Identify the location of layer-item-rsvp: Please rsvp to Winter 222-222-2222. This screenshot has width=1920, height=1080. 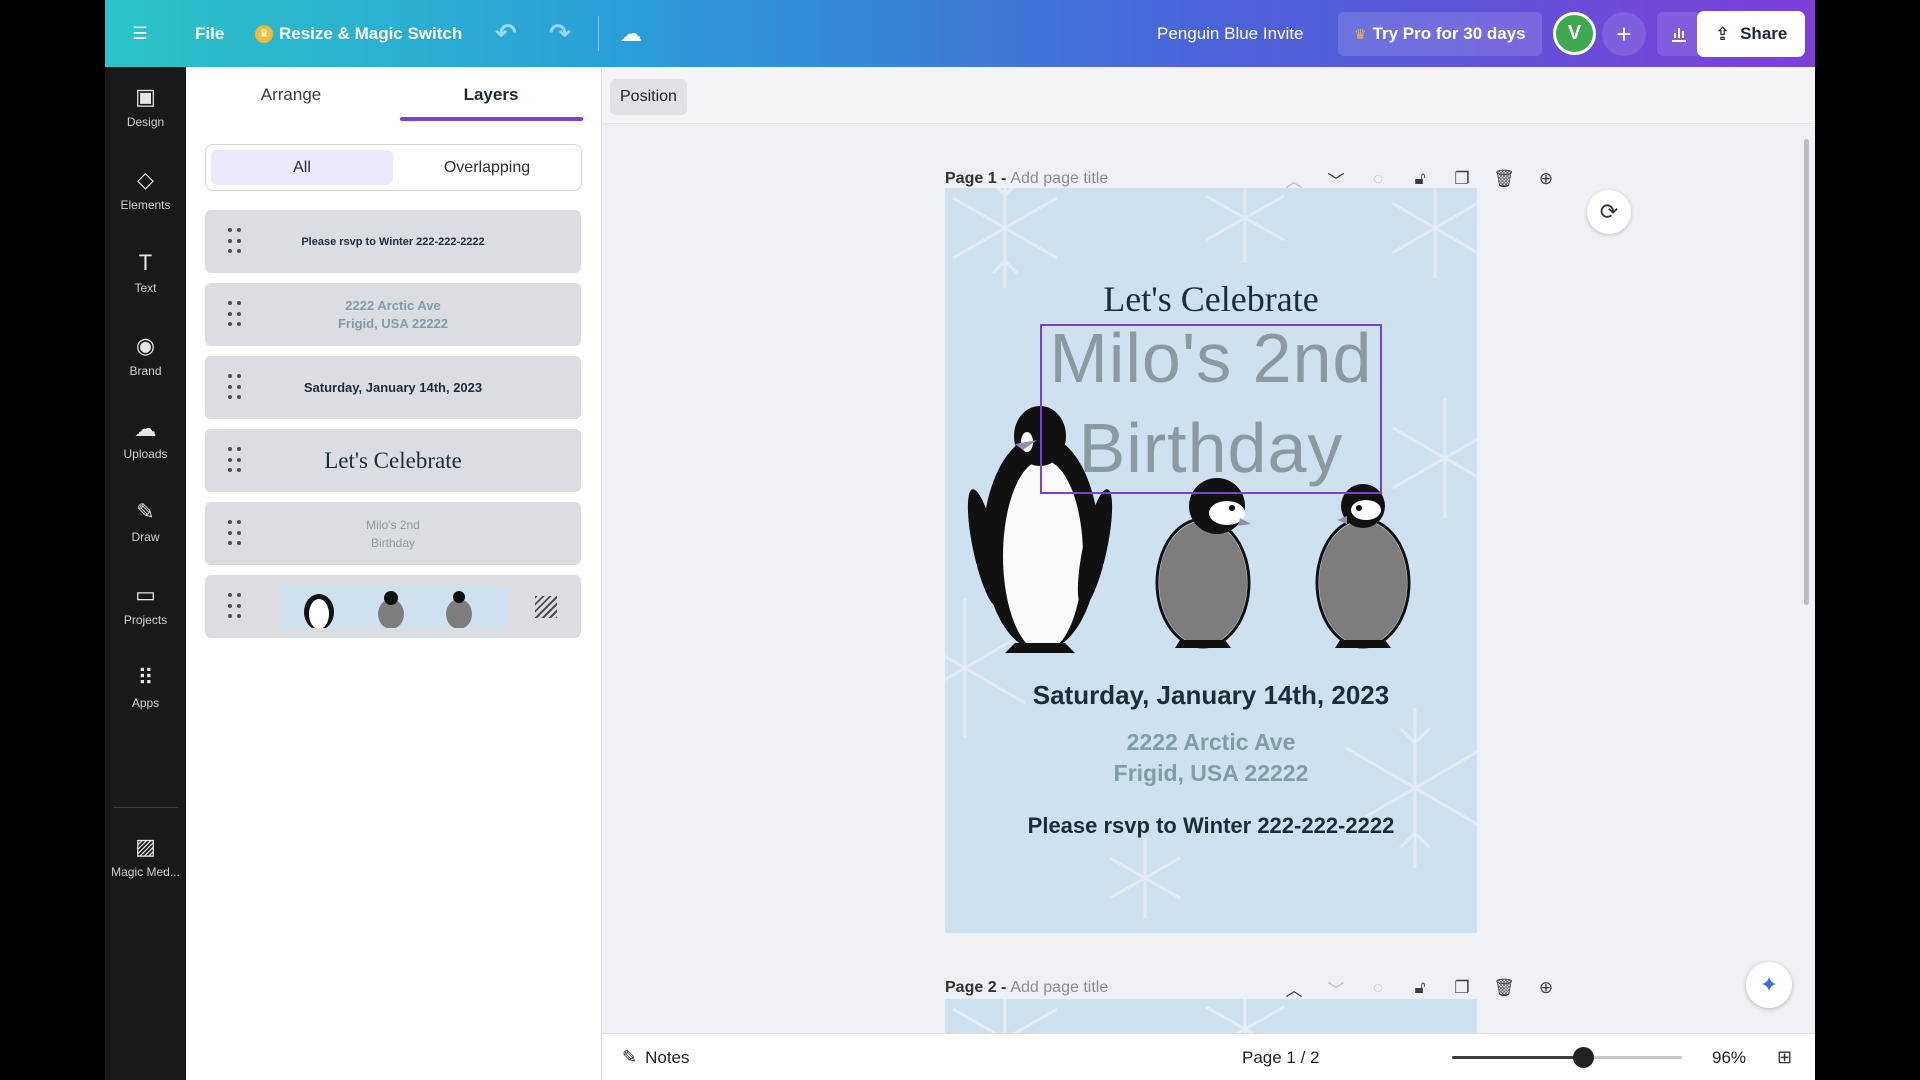
(393, 241).